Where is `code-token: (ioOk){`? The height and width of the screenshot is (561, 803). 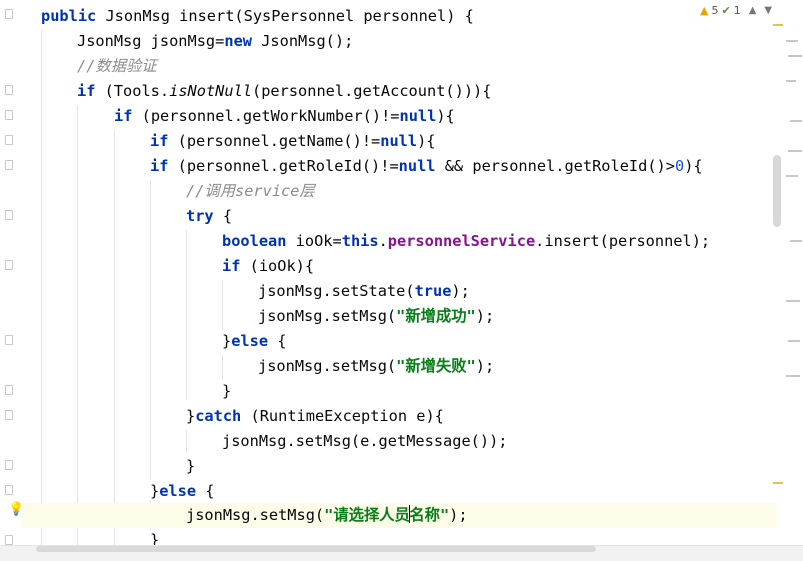
code-token: (ioOk){ is located at coordinates (277, 266).